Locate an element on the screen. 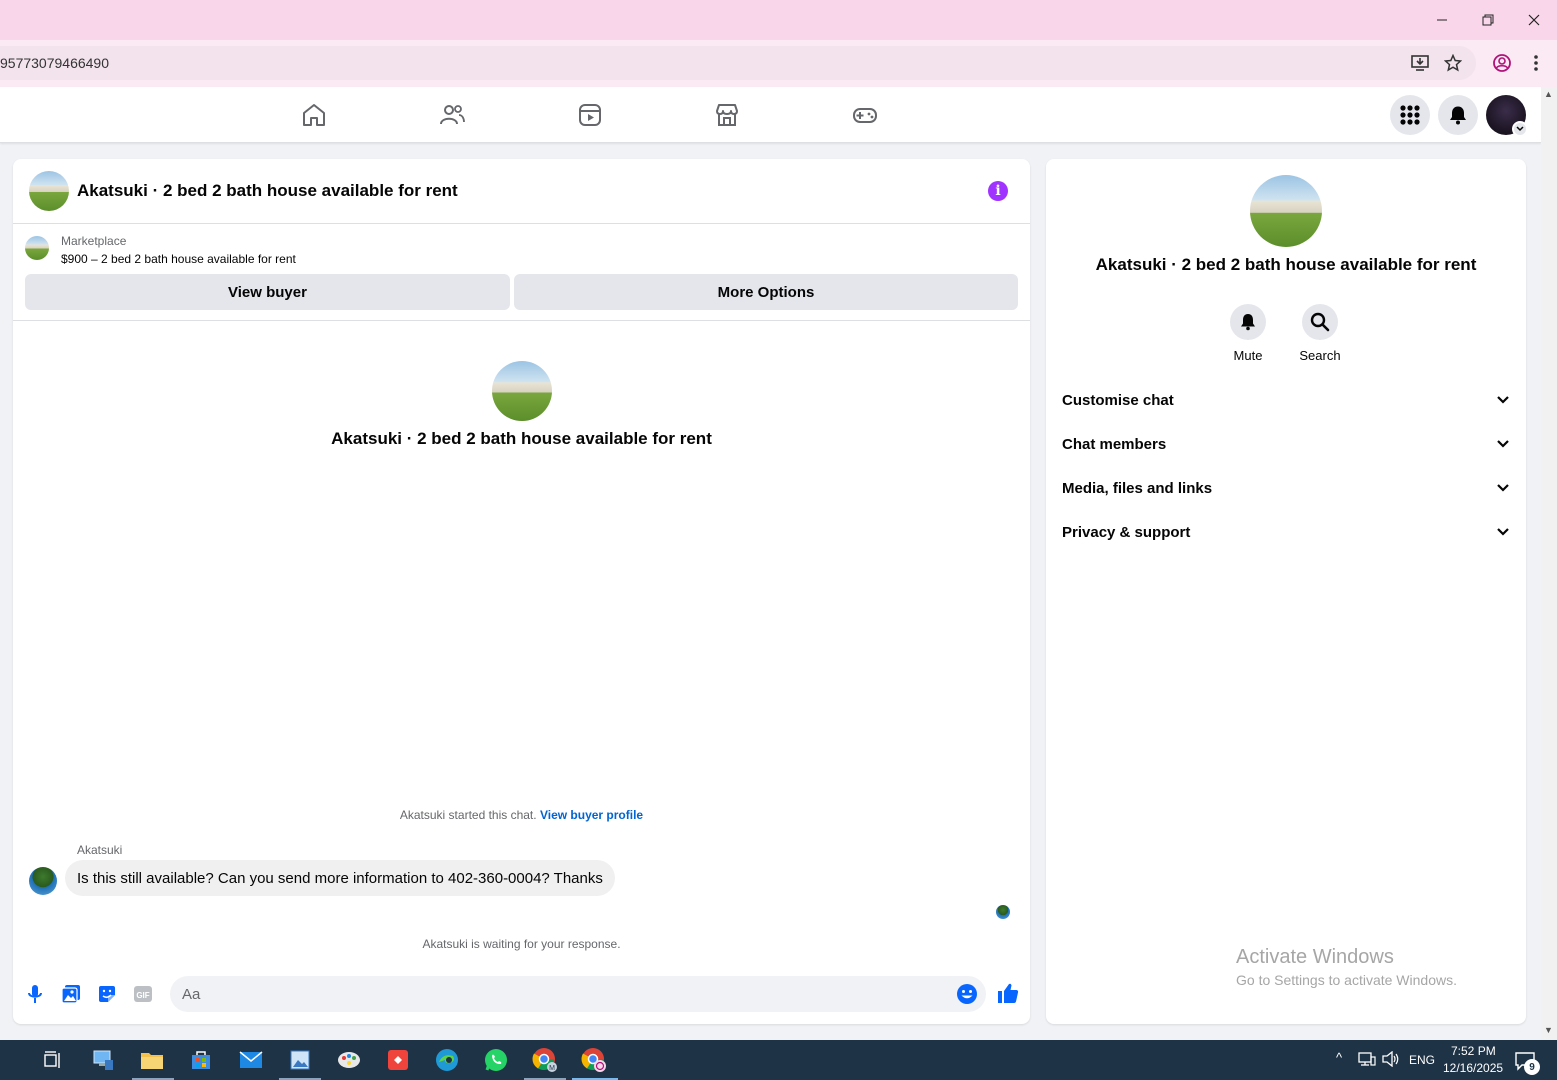 The height and width of the screenshot is (1080, 1557). notifications-button is located at coordinates (1458, 115).